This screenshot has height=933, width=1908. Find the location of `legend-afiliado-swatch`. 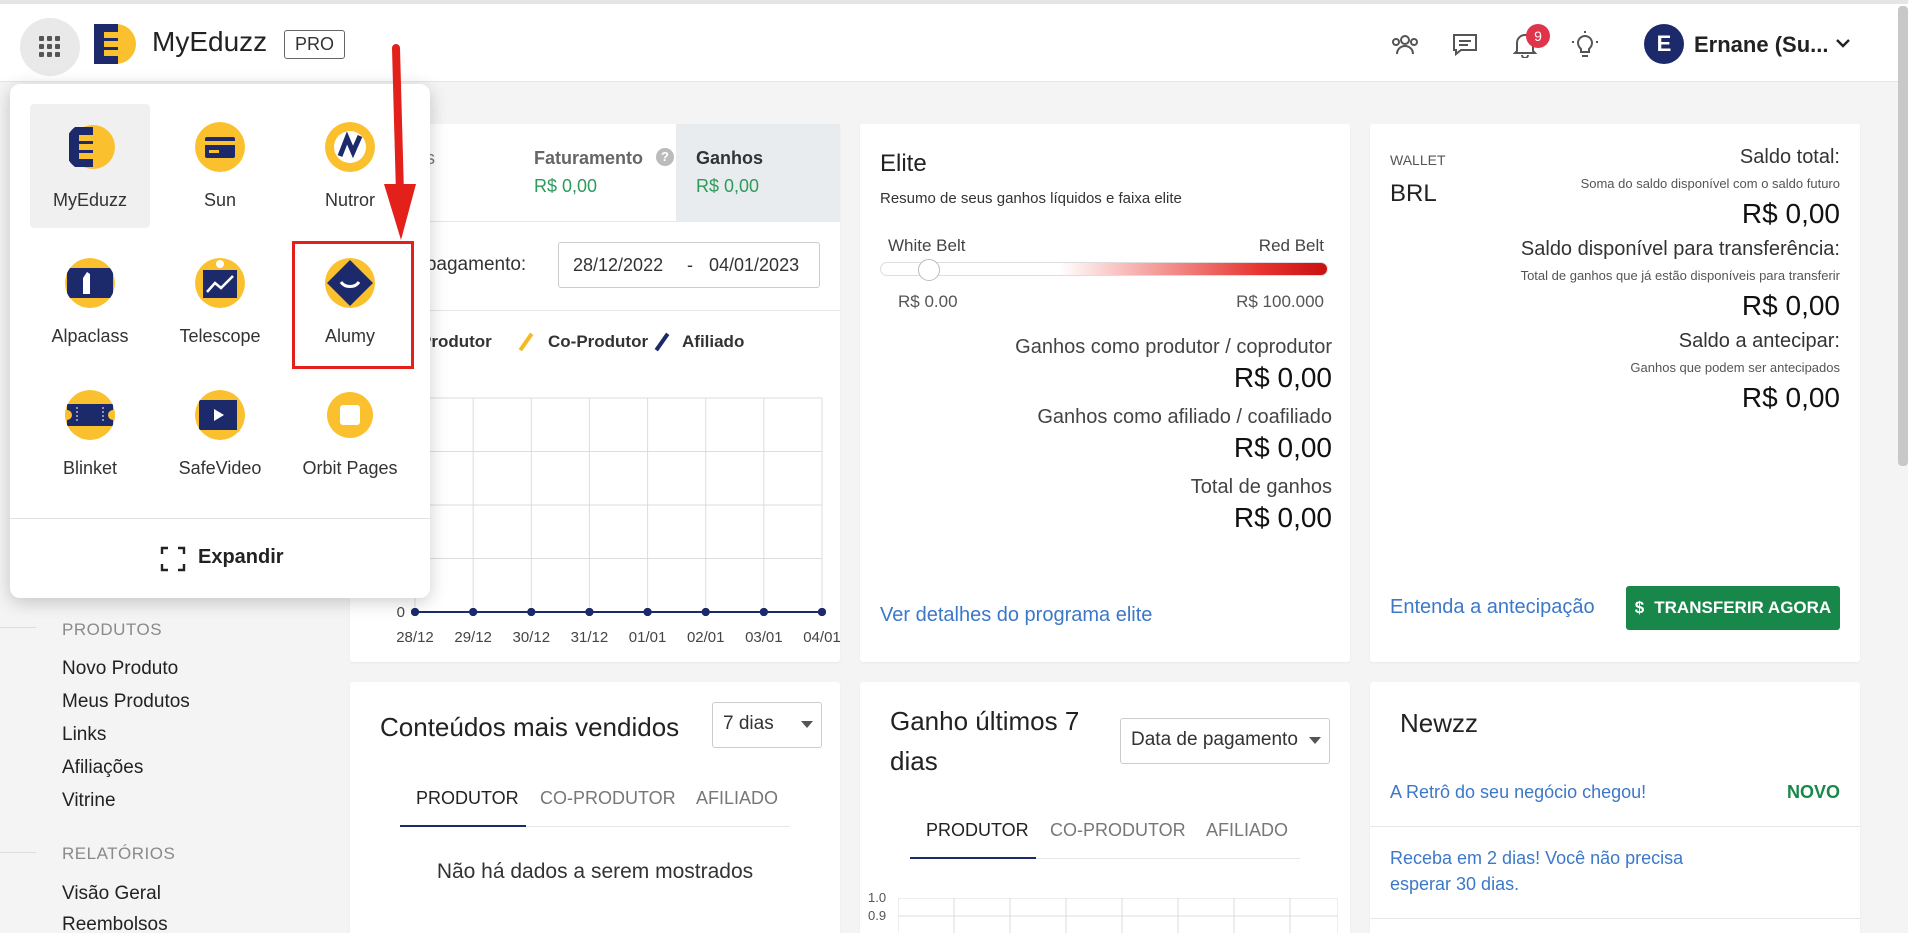

legend-afiliado-swatch is located at coordinates (662, 342).